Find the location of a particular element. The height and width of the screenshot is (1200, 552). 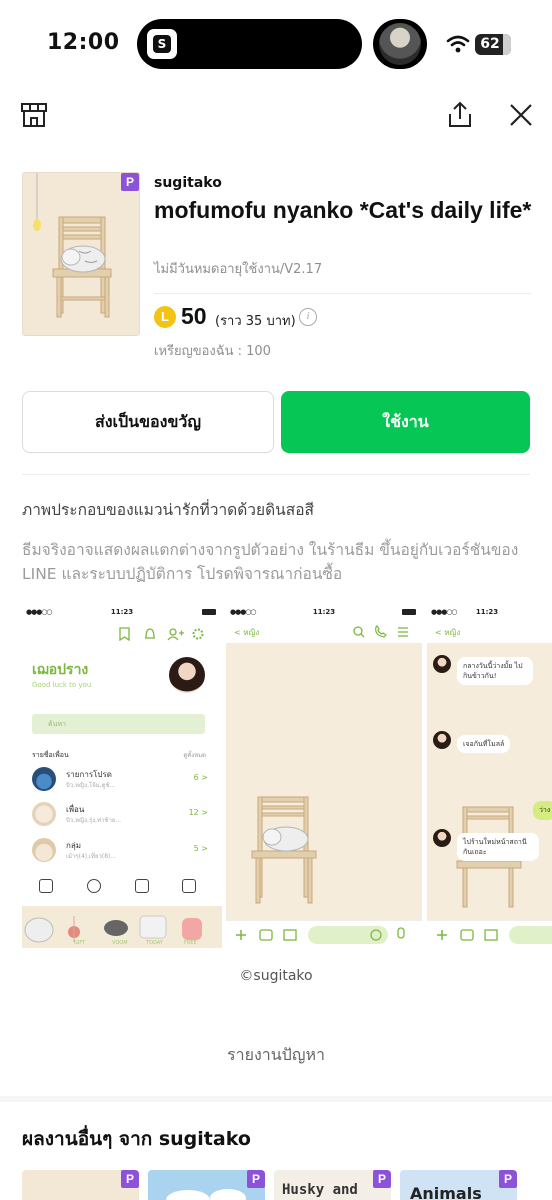

dynamic-island: S is located at coordinates (249, 44).